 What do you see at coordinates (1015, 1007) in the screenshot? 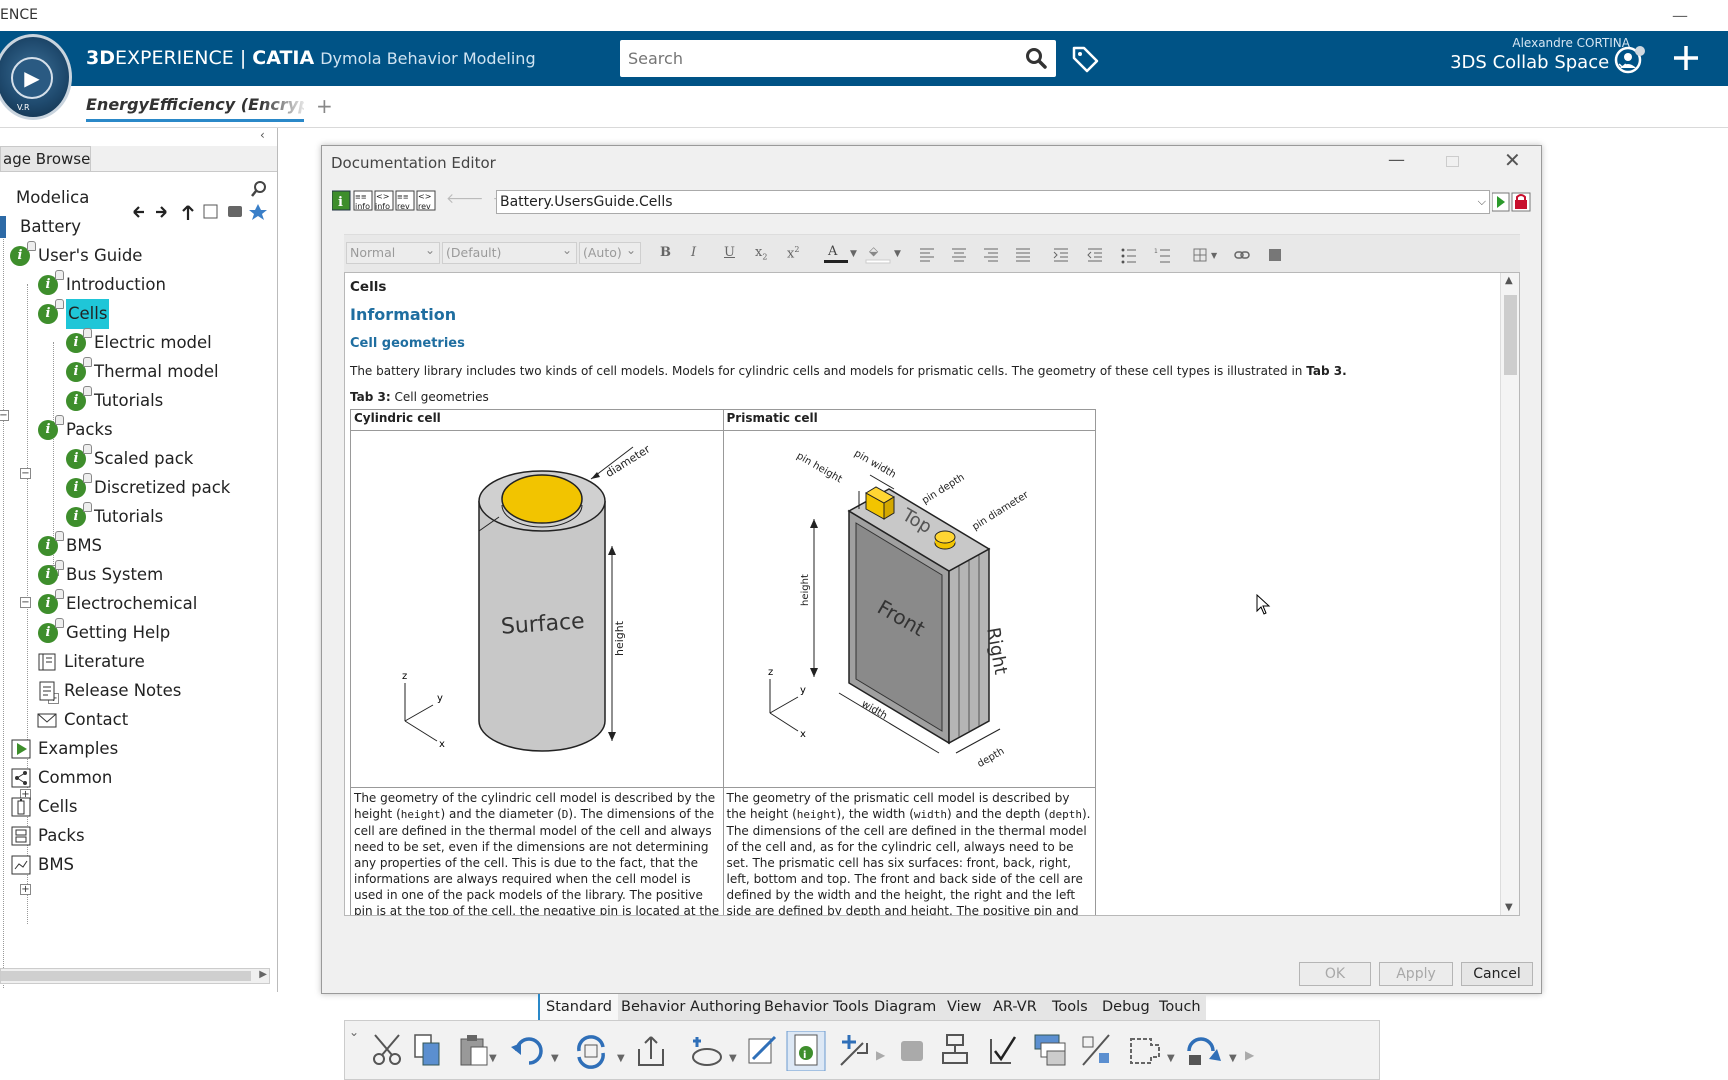
I see `ribbon-tab-ar-vr: AR-VR` at bounding box center [1015, 1007].